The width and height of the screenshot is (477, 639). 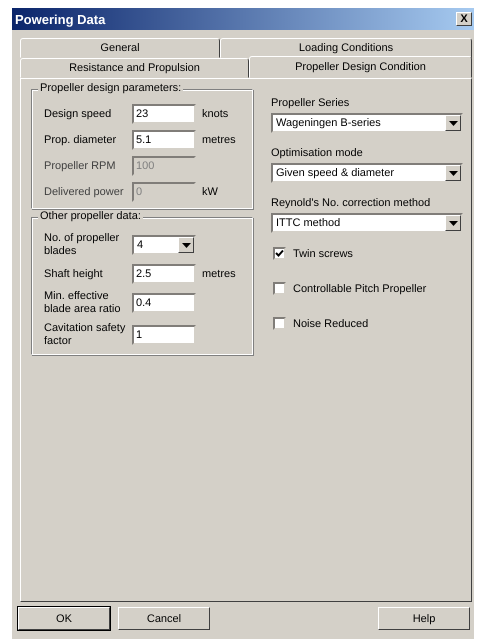 What do you see at coordinates (120, 48) in the screenshot?
I see `tab: General` at bounding box center [120, 48].